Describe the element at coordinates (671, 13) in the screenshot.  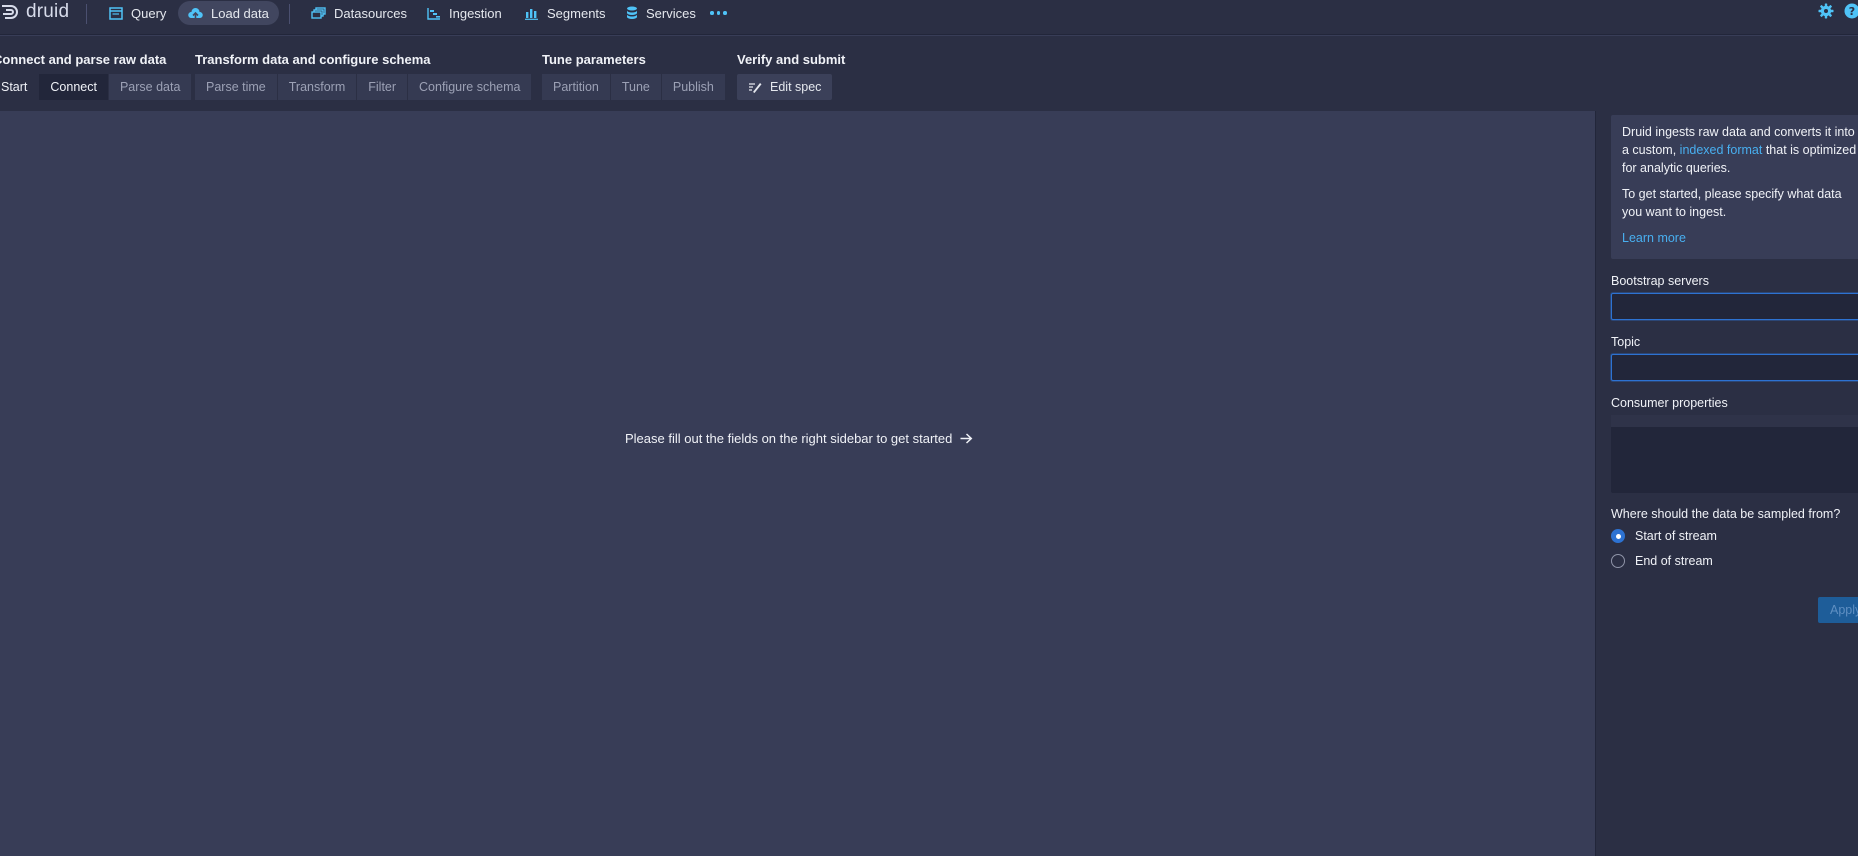
I see `nav-services-label: Services` at that location.